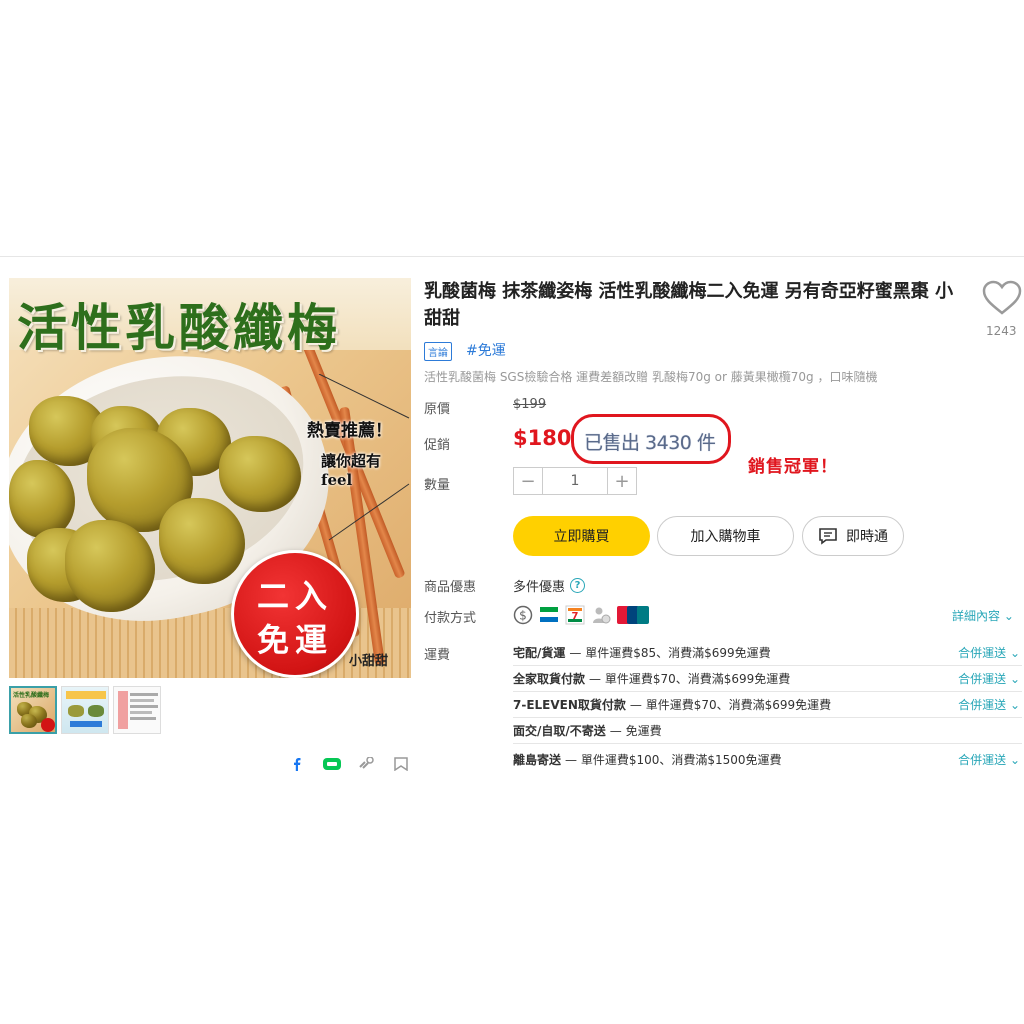 Image resolution: width=1024 pixels, height=1024 pixels. Describe the element at coordinates (401, 764) in the screenshot. I see `bookmark-icon` at that location.